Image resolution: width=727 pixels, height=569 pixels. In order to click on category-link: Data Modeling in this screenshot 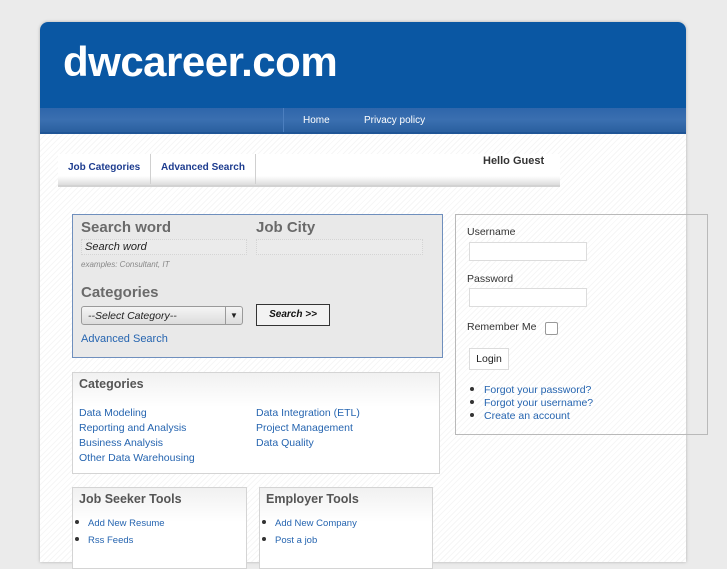, I will do `click(113, 413)`.